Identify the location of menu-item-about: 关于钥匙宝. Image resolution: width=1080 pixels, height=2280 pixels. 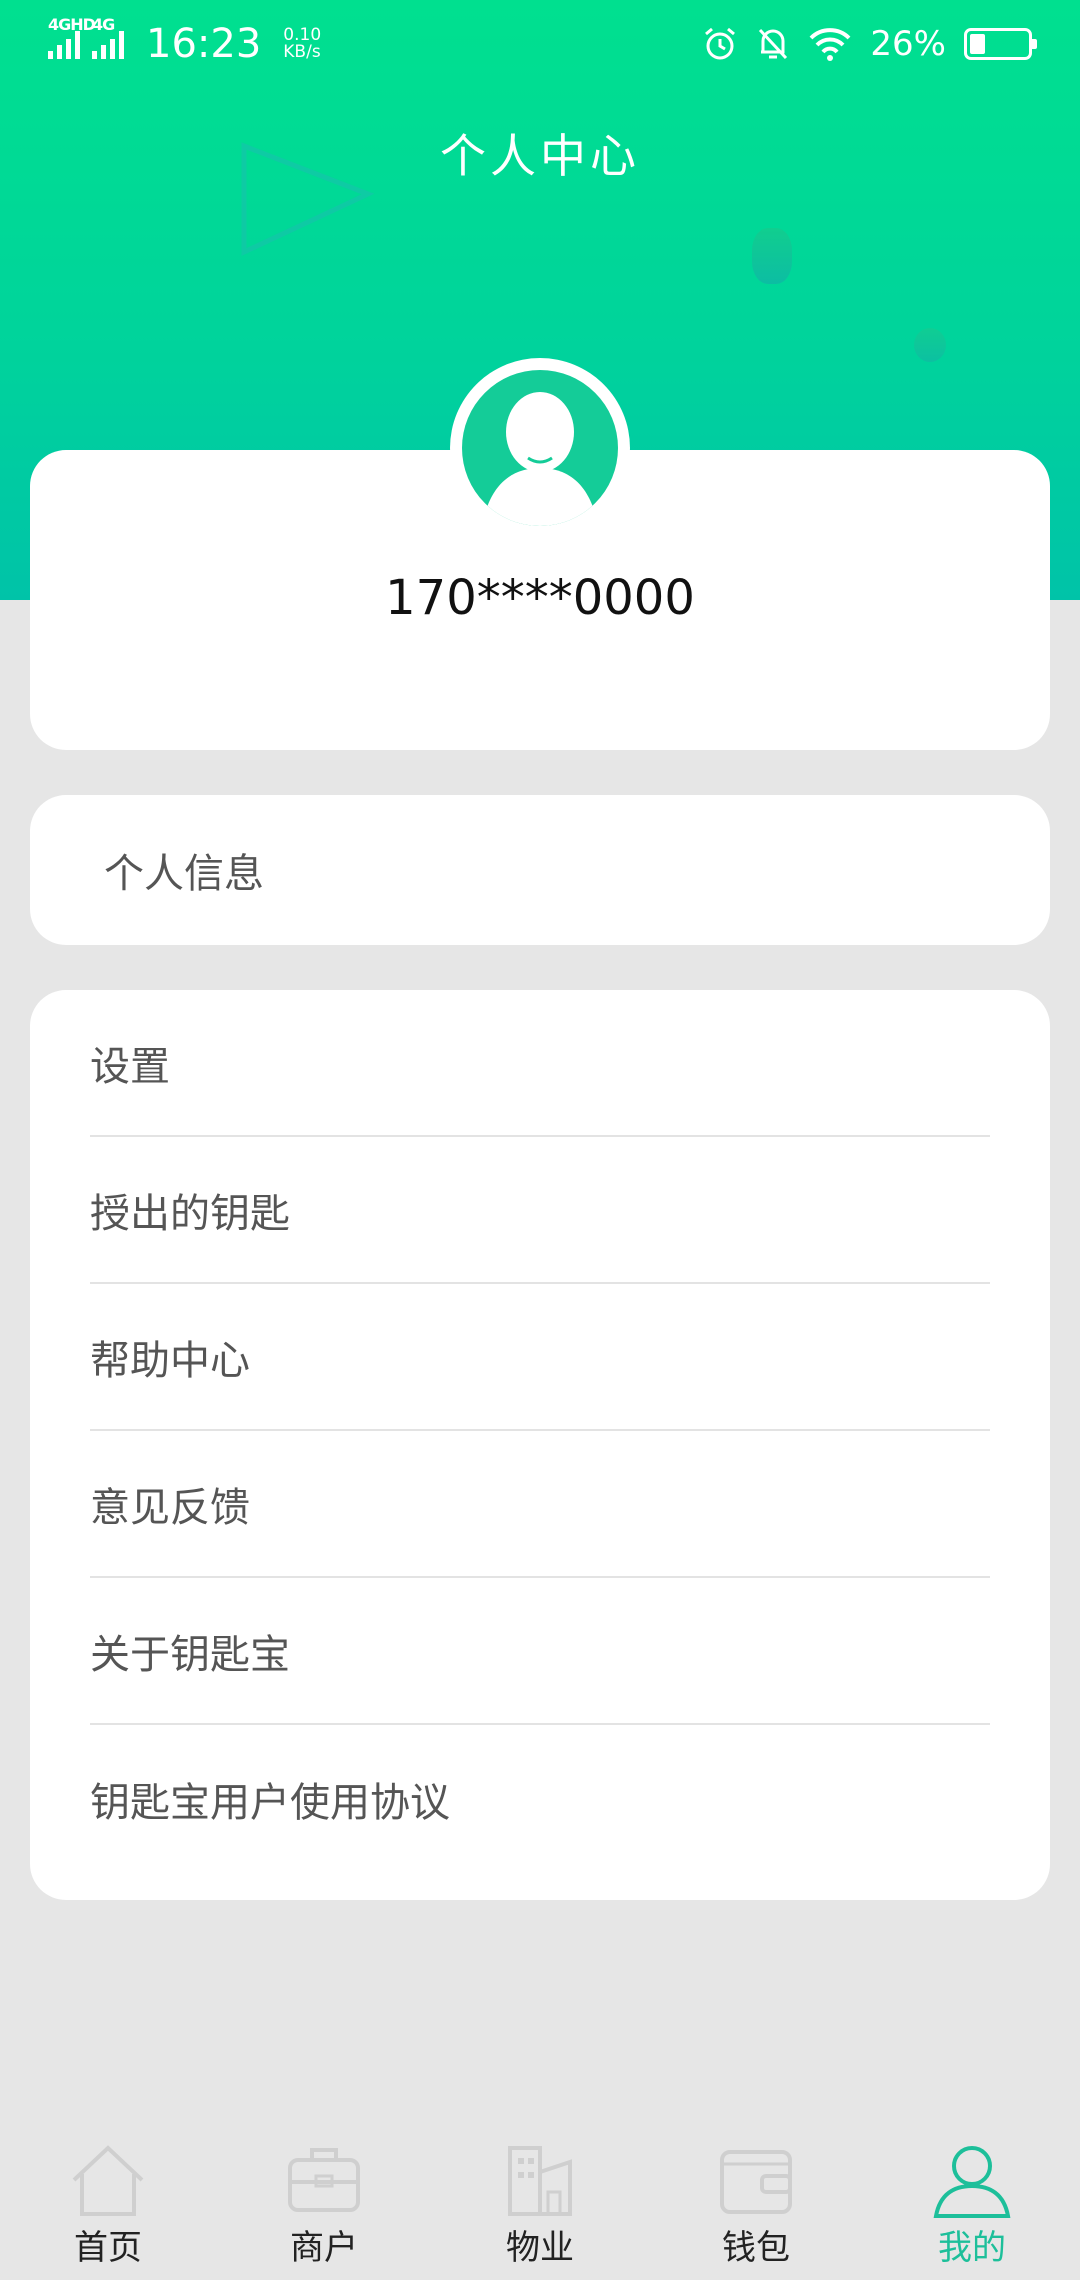
(540, 1651).